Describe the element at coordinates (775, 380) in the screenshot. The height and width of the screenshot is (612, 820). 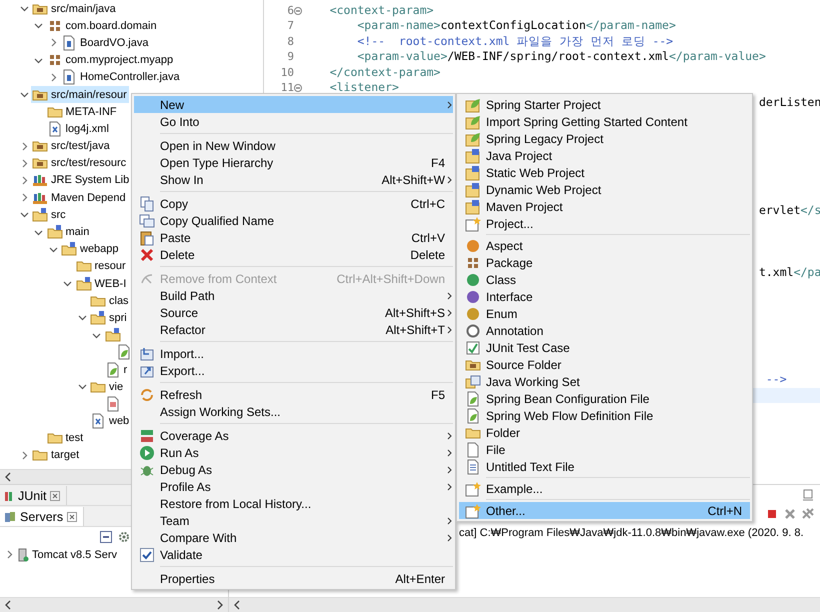
I see `code-line: -->` at that location.